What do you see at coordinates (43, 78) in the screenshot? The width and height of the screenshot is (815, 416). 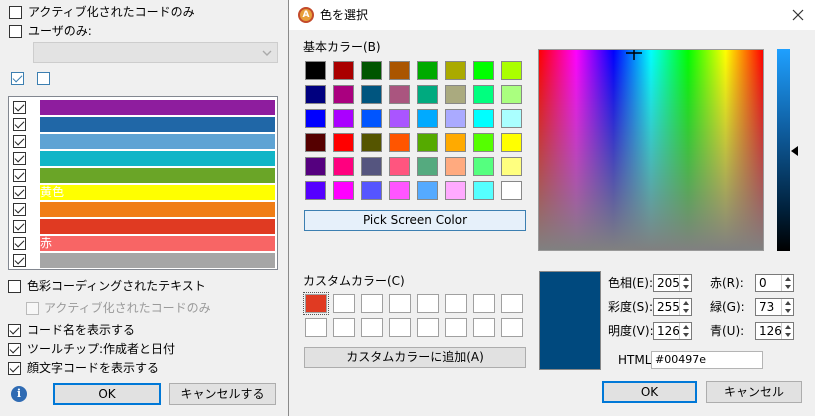 I see `uncheck-all-checkbox` at bounding box center [43, 78].